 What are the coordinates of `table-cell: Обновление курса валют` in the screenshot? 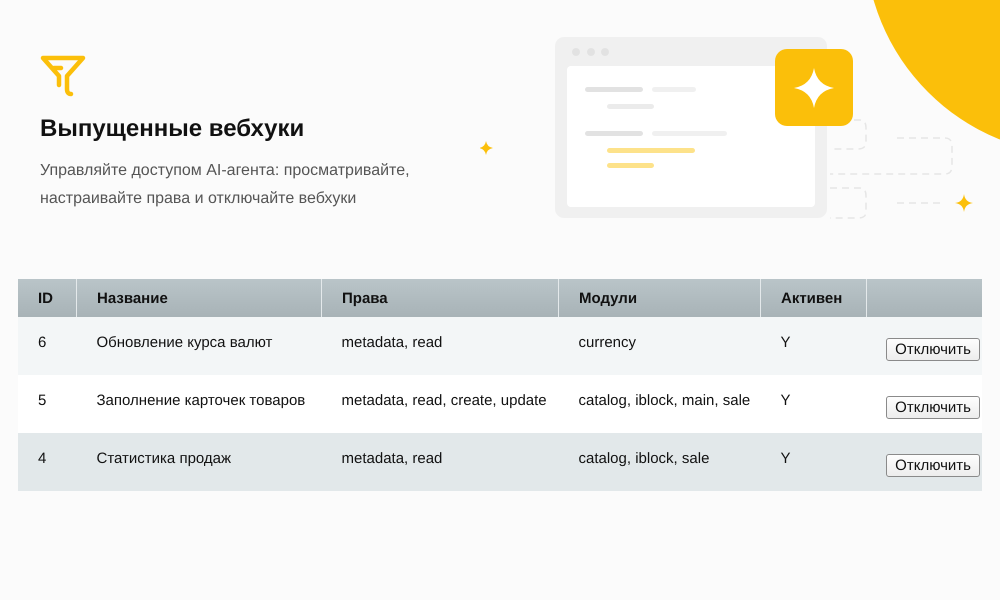 It's located at (199, 346).